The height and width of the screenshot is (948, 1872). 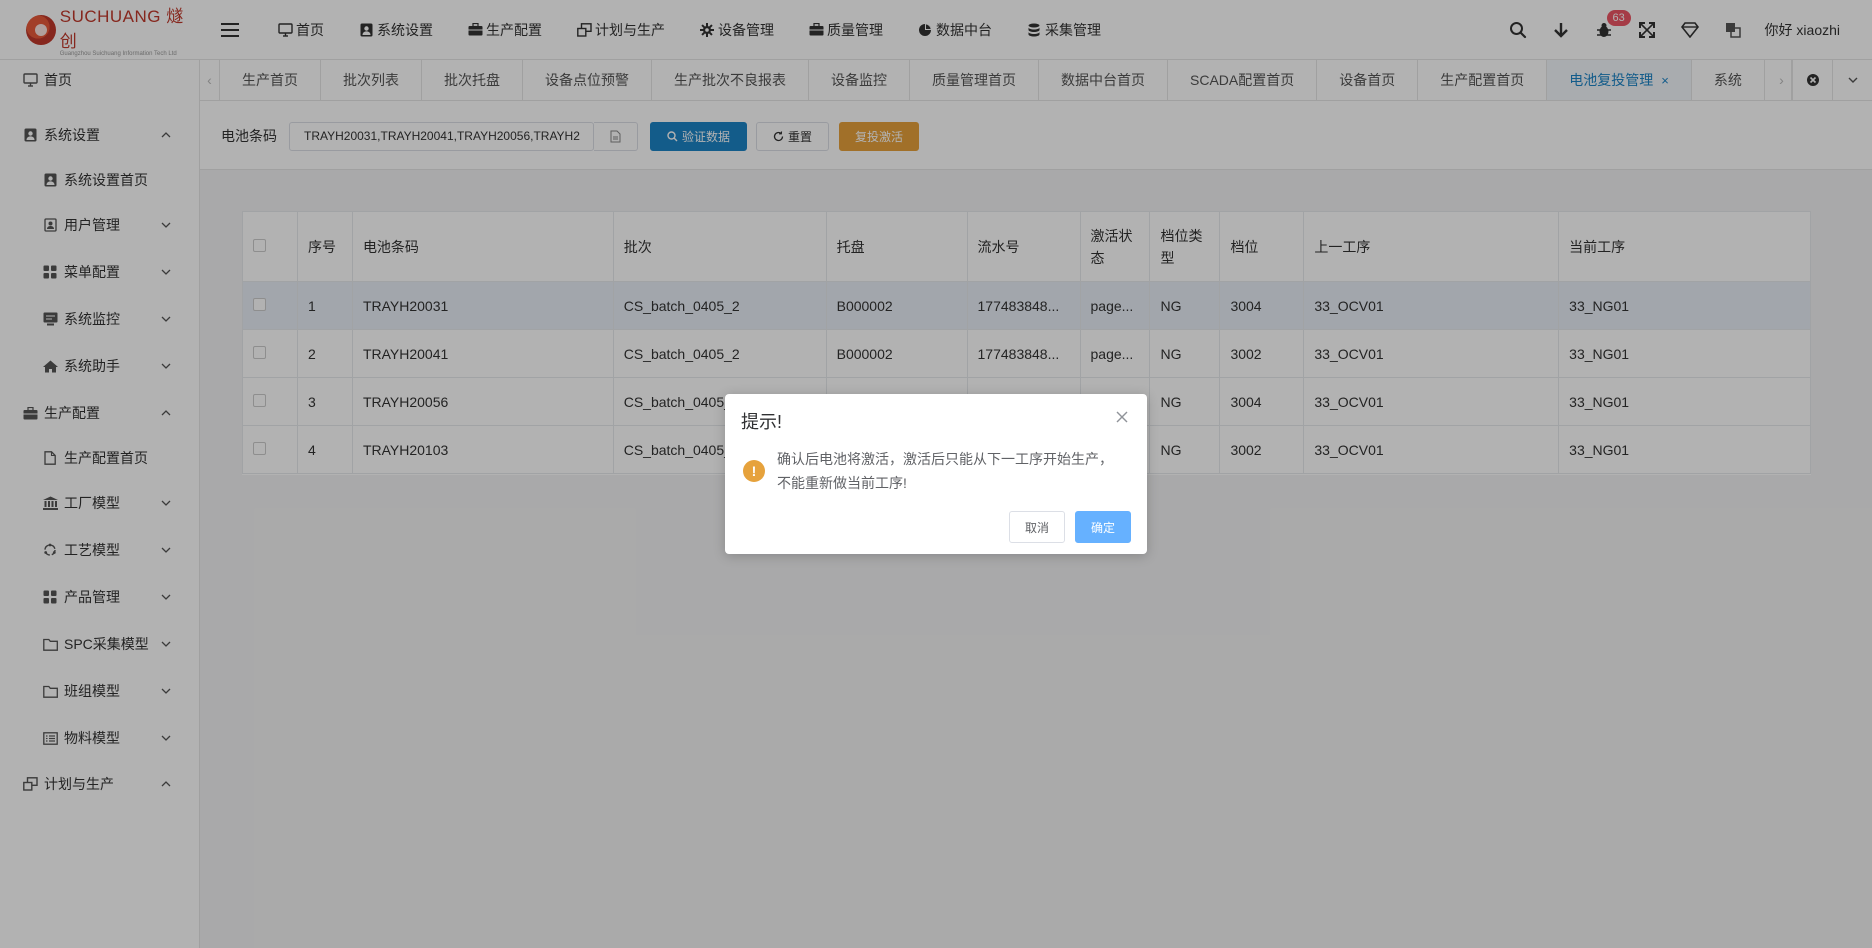 What do you see at coordinates (842, 483) in the screenshot?
I see `dialog-message-line2: 不能重新做当前工序!` at bounding box center [842, 483].